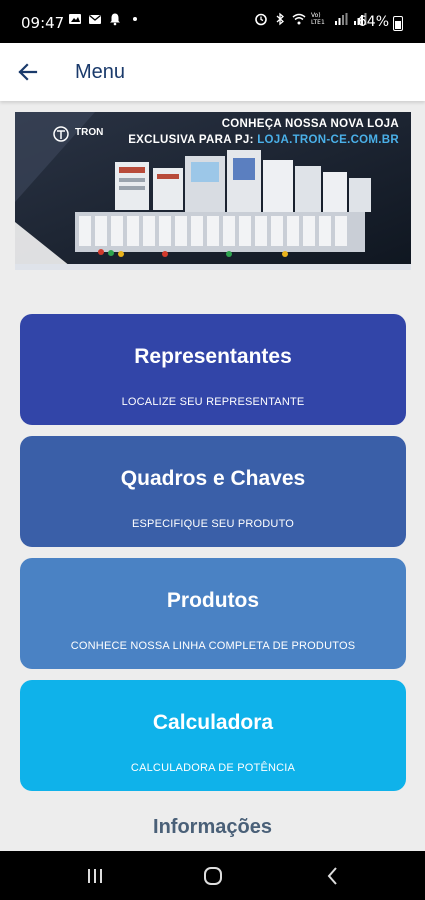 The height and width of the screenshot is (900, 425). What do you see at coordinates (212, 827) in the screenshot?
I see `informacoes-heading: Informações` at bounding box center [212, 827].